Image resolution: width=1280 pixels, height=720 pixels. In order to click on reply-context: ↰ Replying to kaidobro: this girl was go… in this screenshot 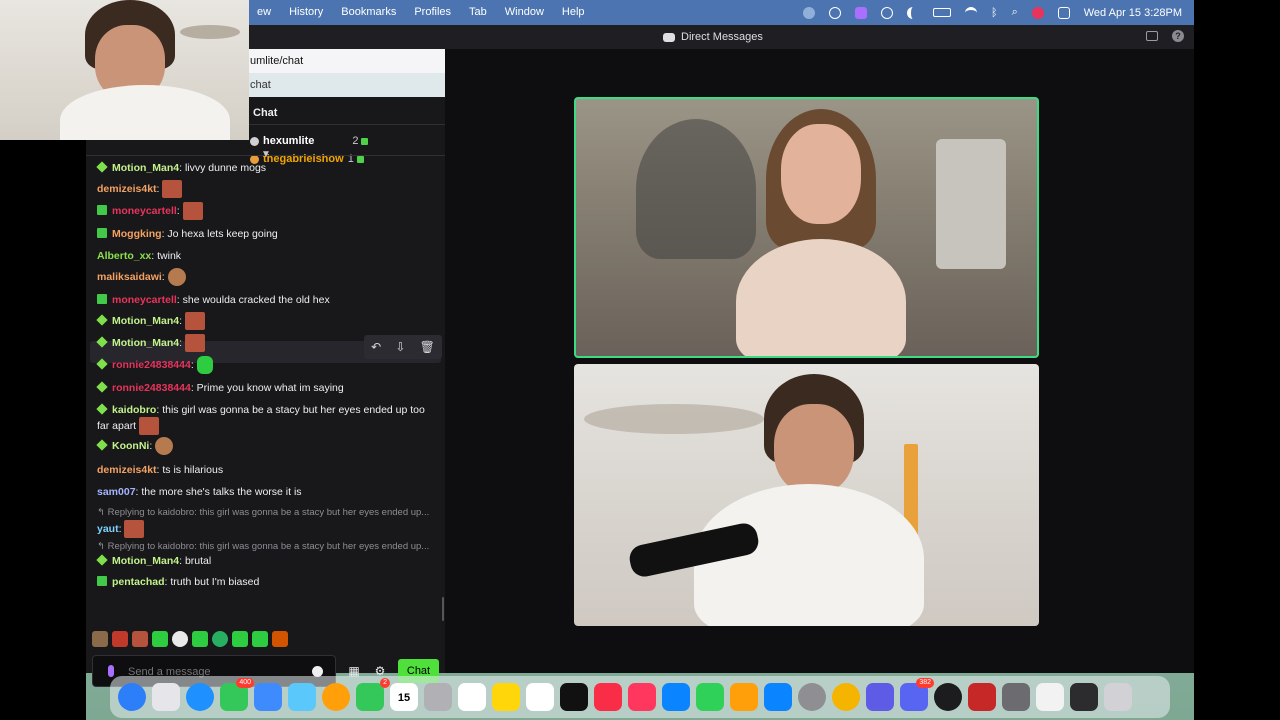, I will do `click(266, 547)`.